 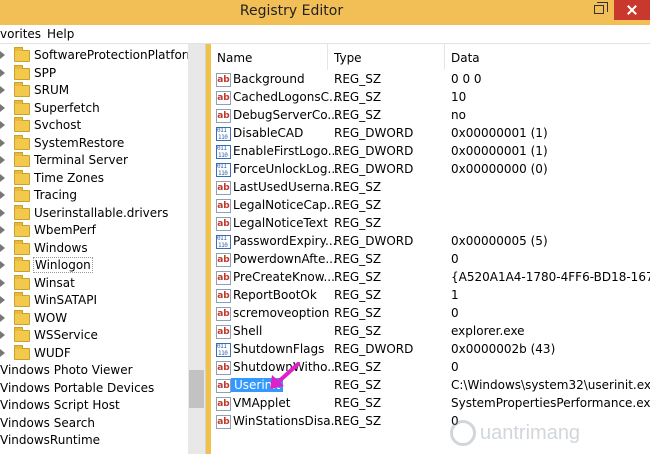 I want to click on value-row: ab PowerdownAfte... REG_SZ 0, so click(x=430, y=260).